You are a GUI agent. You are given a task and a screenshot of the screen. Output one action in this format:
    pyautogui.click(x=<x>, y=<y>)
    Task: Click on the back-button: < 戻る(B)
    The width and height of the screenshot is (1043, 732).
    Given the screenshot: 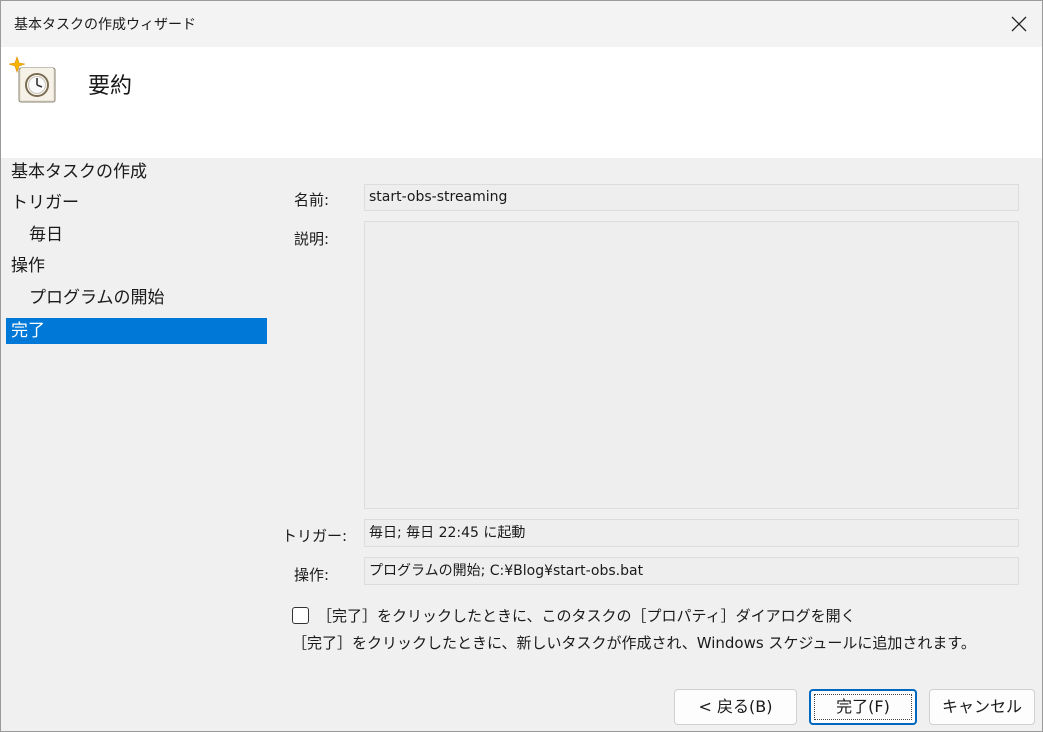 What is the action you would take?
    pyautogui.click(x=735, y=707)
    